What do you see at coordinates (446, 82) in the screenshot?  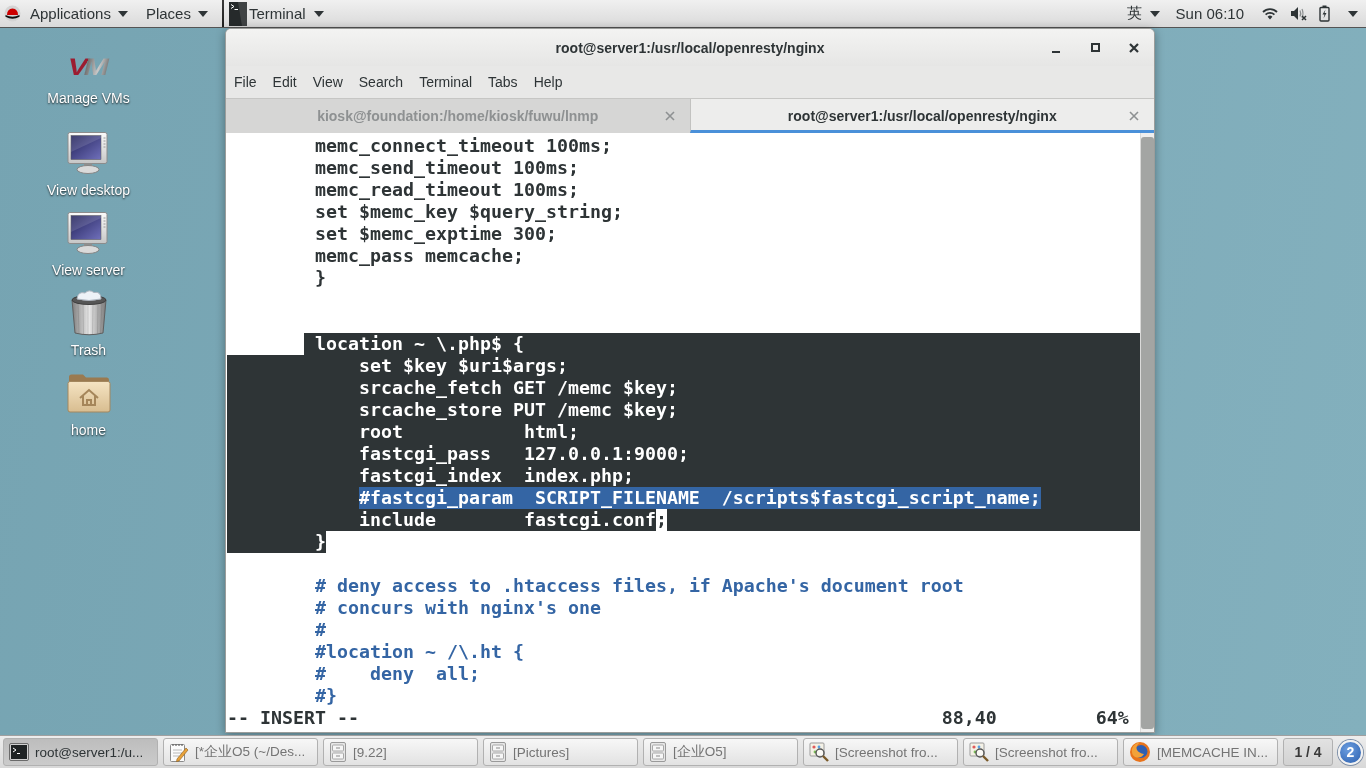 I see `menu-item: Terminal` at bounding box center [446, 82].